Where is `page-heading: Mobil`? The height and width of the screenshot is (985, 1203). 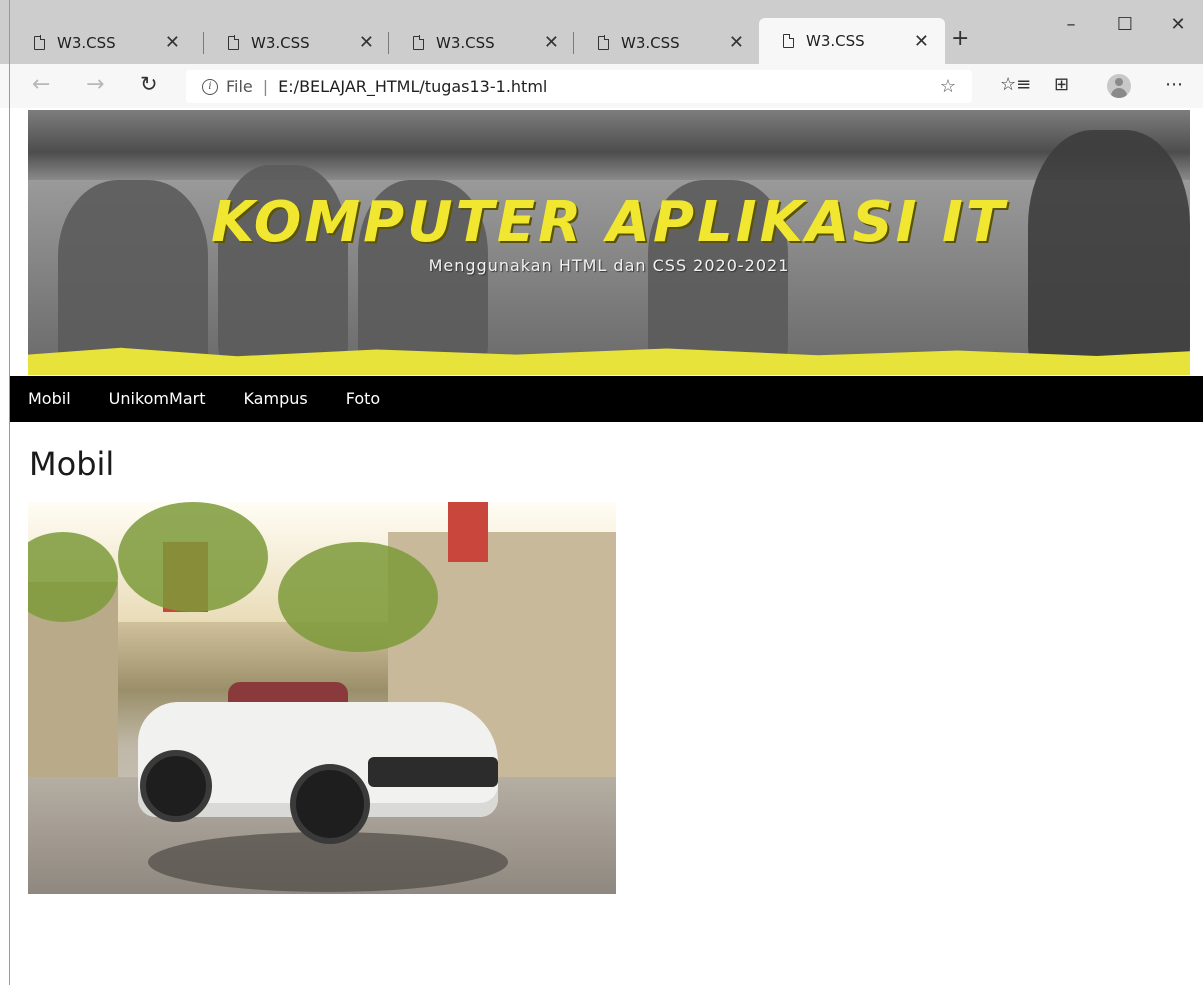
page-heading: Mobil is located at coordinates (72, 464).